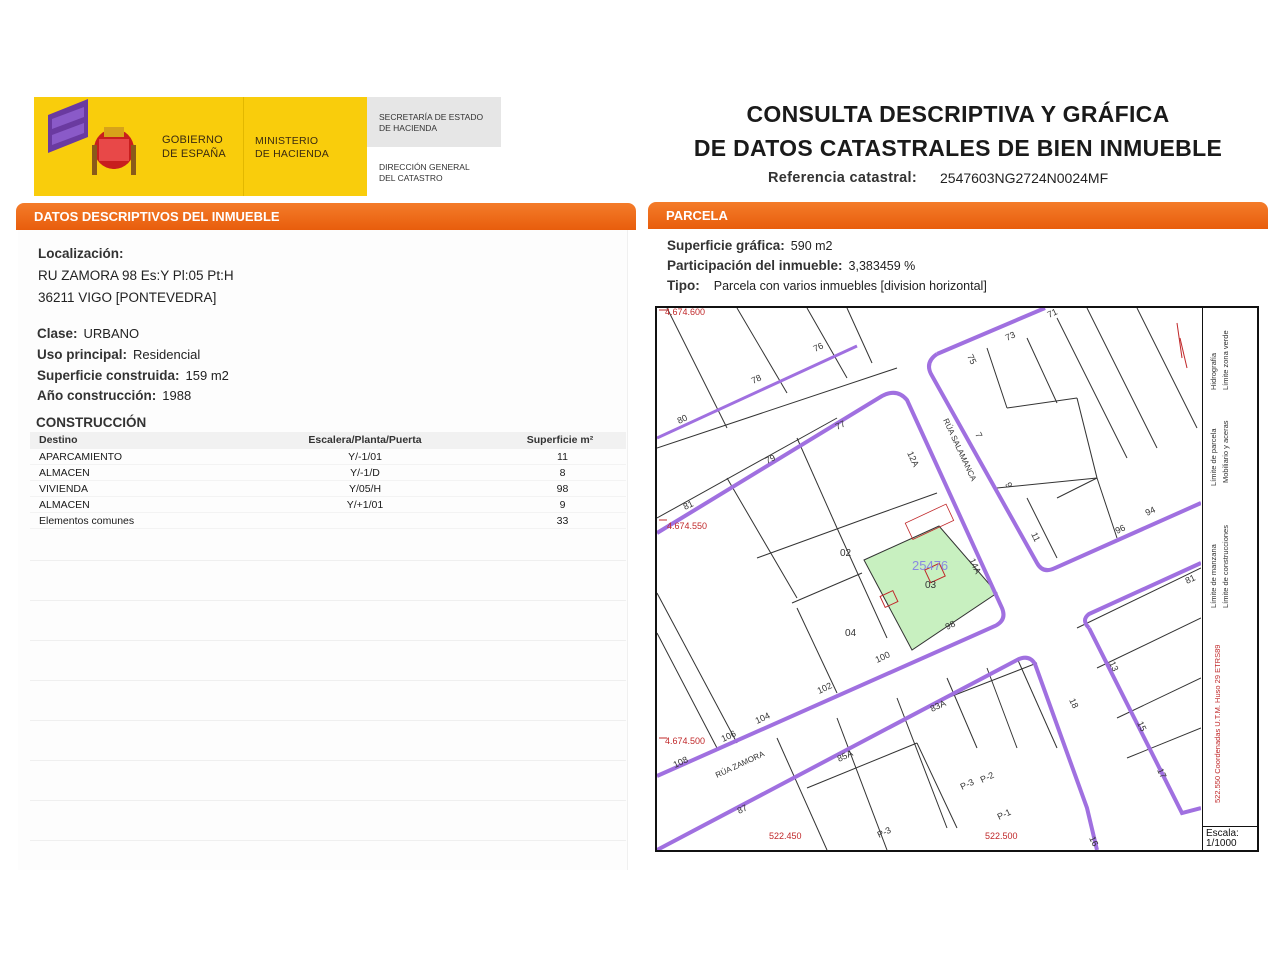  What do you see at coordinates (818, 347) in the screenshot?
I see `svg-text: 76` at bounding box center [818, 347].